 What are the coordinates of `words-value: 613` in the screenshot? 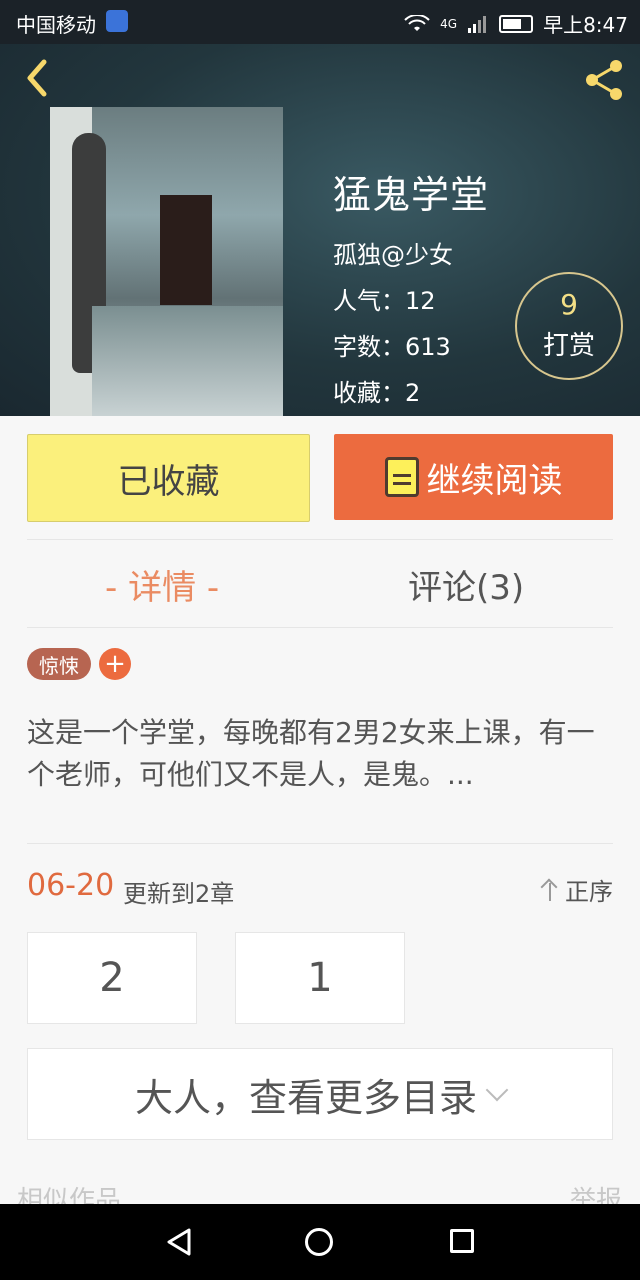 It's located at (428, 347).